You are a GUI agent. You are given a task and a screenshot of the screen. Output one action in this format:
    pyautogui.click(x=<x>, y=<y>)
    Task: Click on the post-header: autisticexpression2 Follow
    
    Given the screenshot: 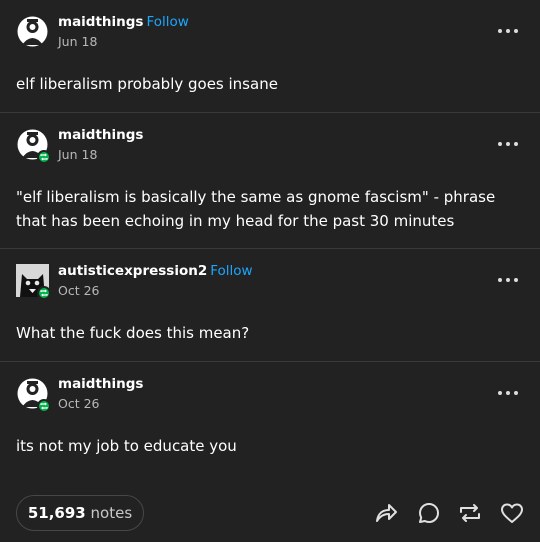 What is the action you would take?
    pyautogui.click(x=155, y=271)
    